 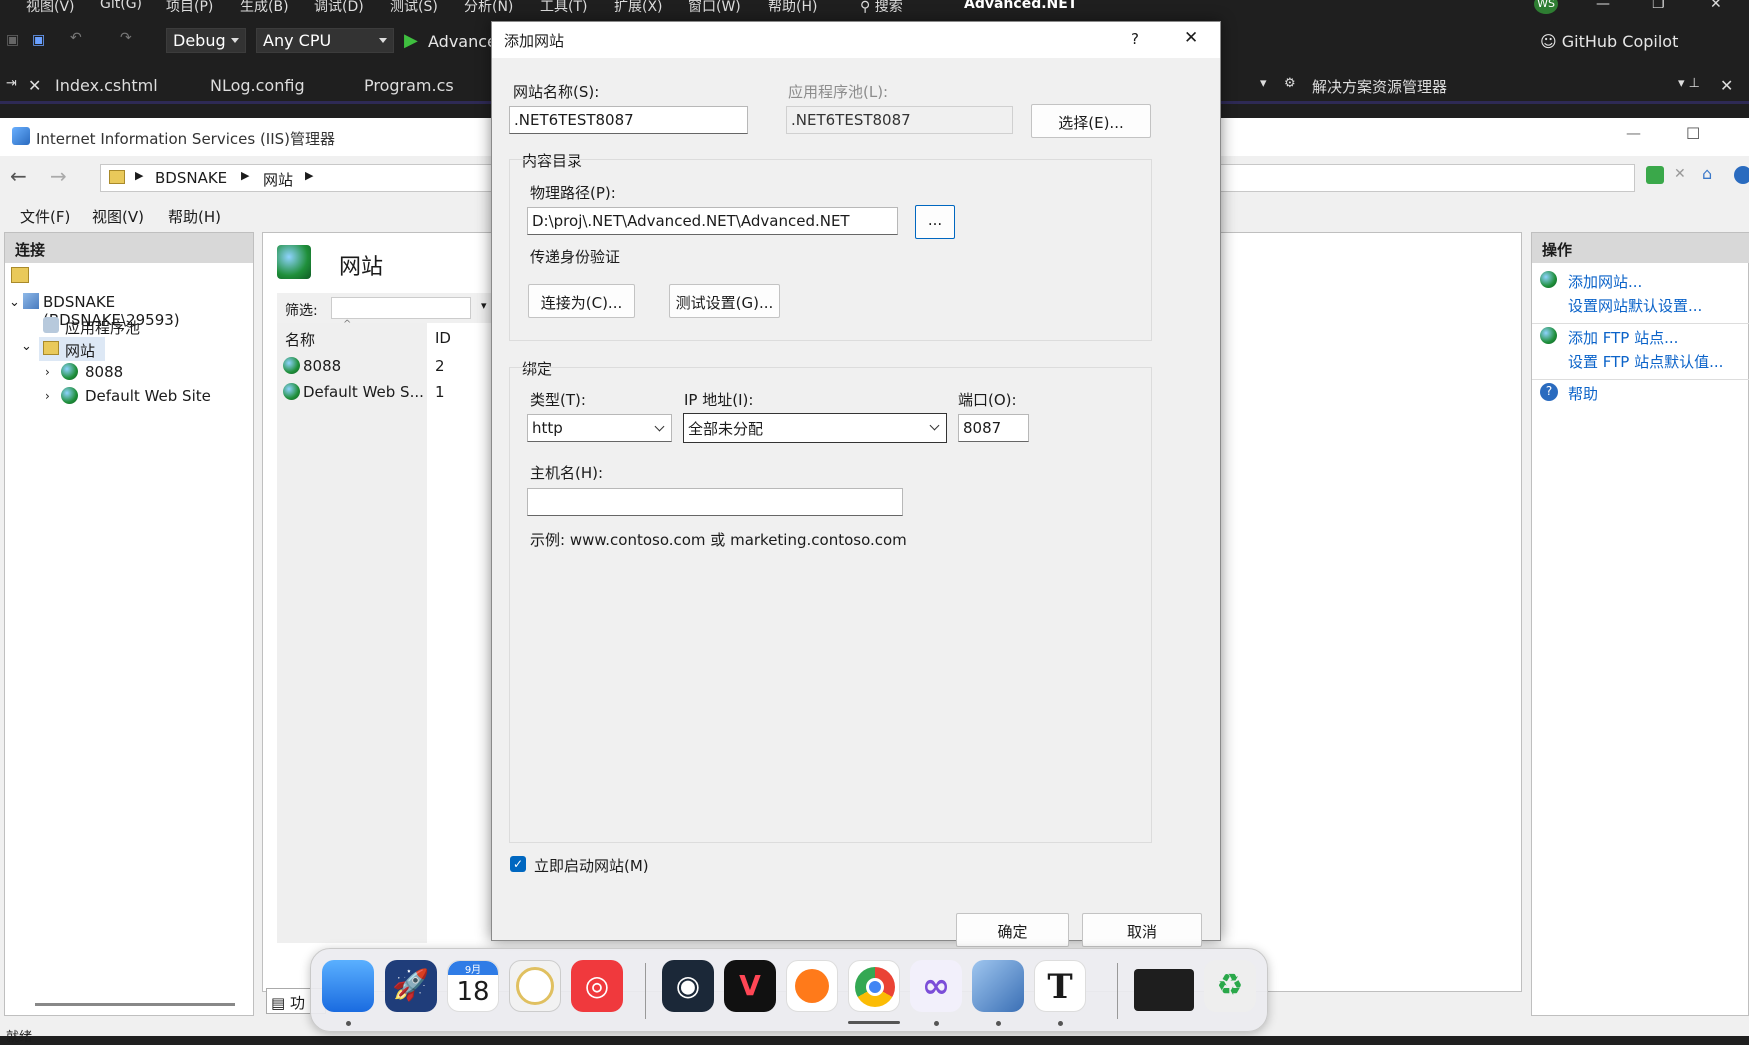 I want to click on back-arrow-icon: ←, so click(x=18, y=176).